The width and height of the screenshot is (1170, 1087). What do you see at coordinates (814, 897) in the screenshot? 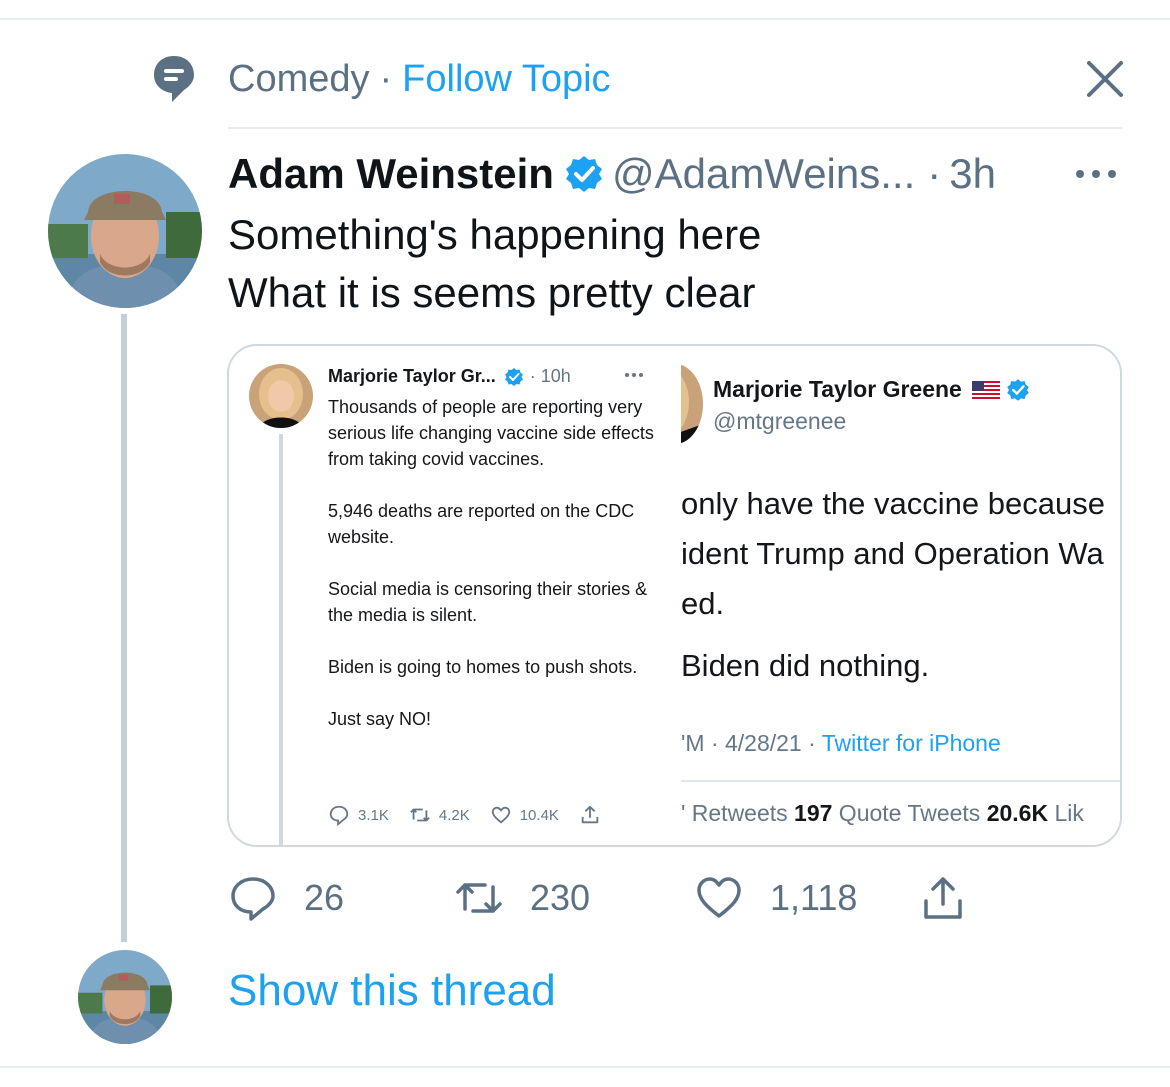
I see `like-count: 1,118` at bounding box center [814, 897].